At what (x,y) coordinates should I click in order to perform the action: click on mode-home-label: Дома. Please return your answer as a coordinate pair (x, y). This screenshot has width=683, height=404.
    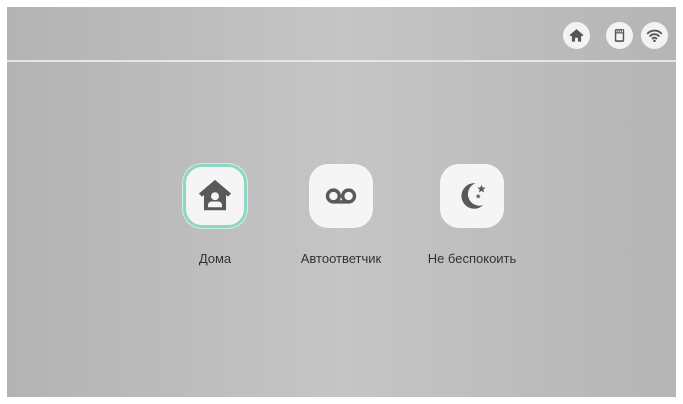
    Looking at the image, I should click on (215, 258).